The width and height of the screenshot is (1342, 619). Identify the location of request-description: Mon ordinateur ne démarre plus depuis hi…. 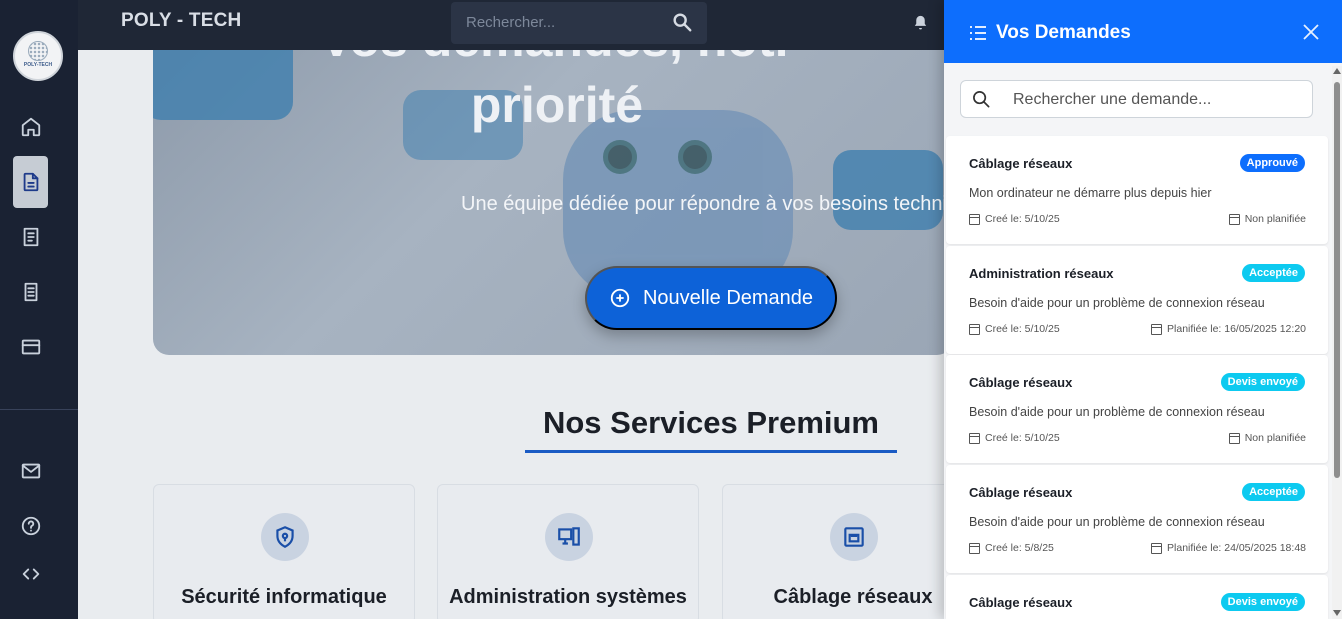
(1090, 193).